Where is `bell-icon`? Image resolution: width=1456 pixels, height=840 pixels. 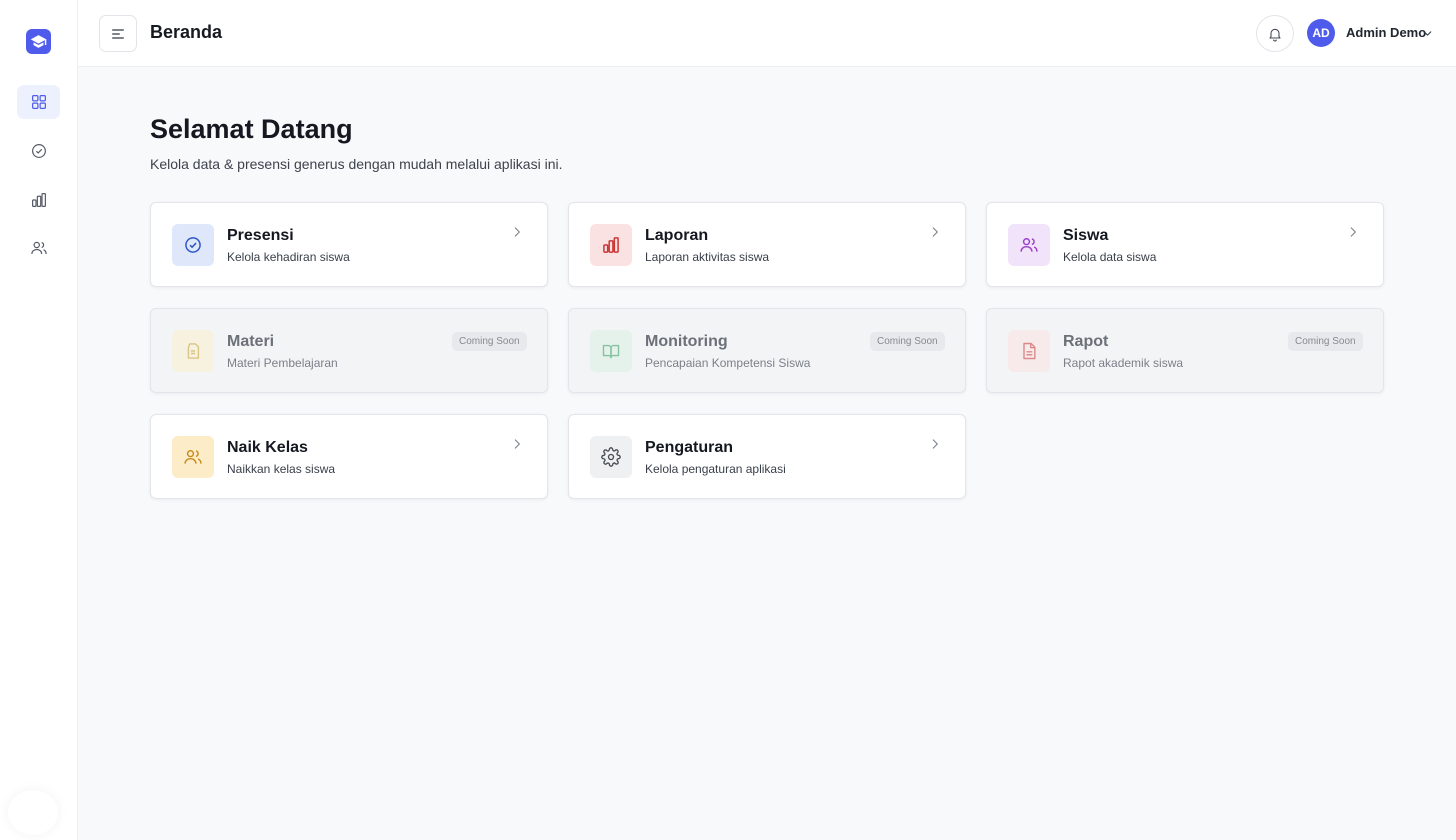 bell-icon is located at coordinates (1275, 34).